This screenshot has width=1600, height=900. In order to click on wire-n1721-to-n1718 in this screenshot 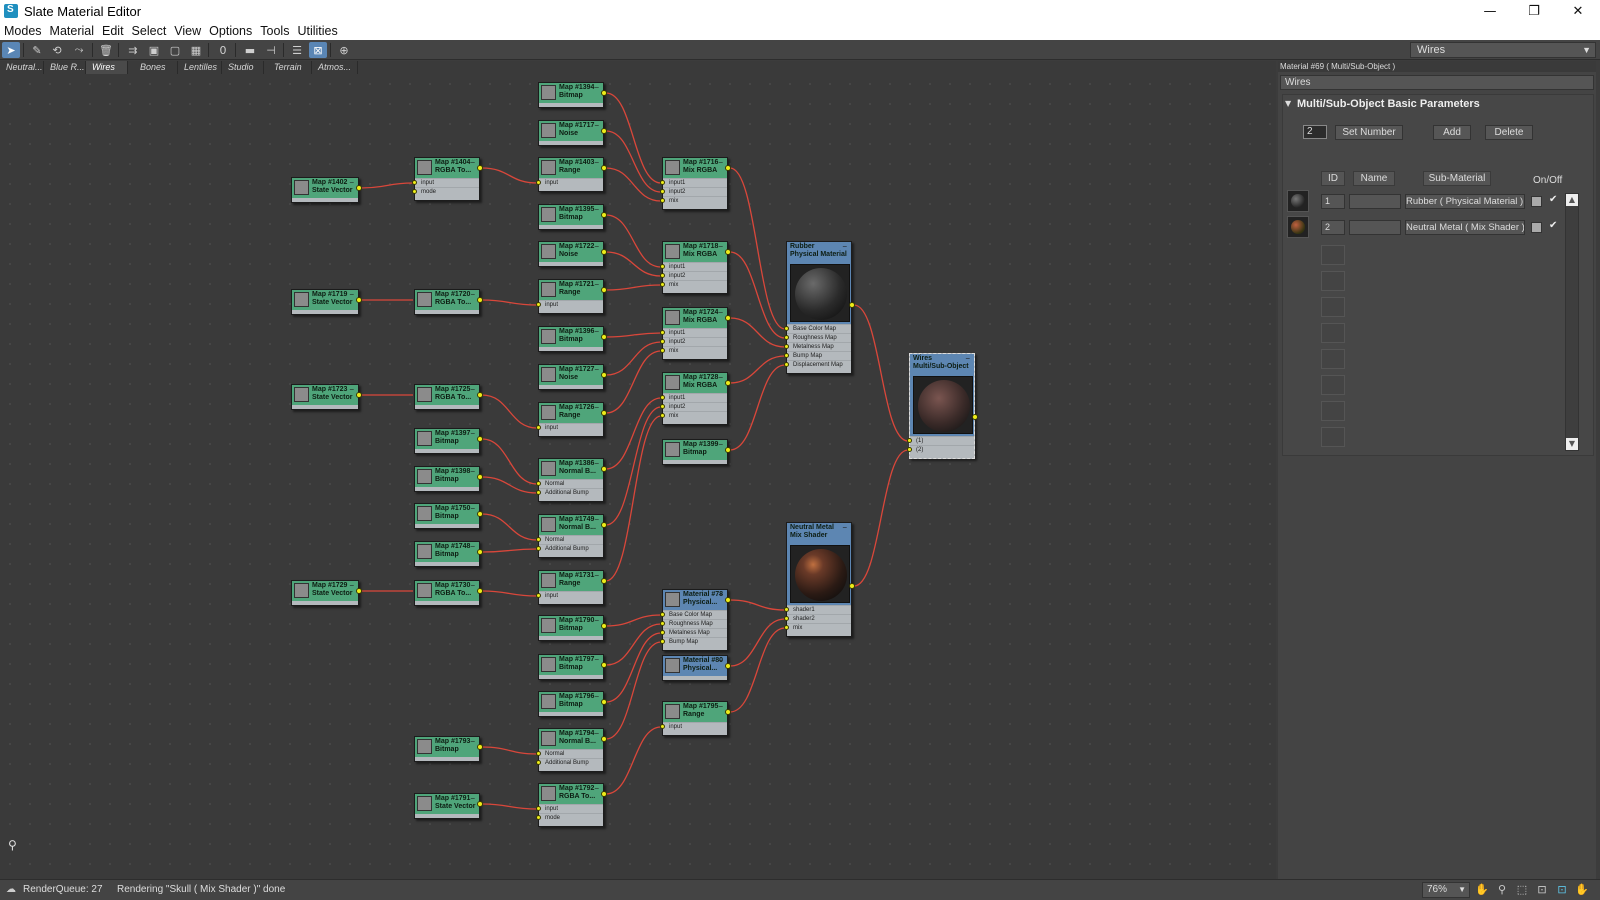, I will do `click(633, 287)`.